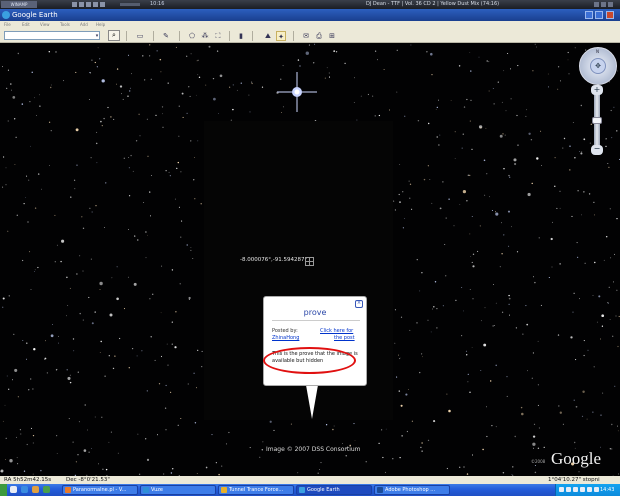  Describe the element at coordinates (344, 338) in the screenshot. I see `post-link-line2: the post` at that location.